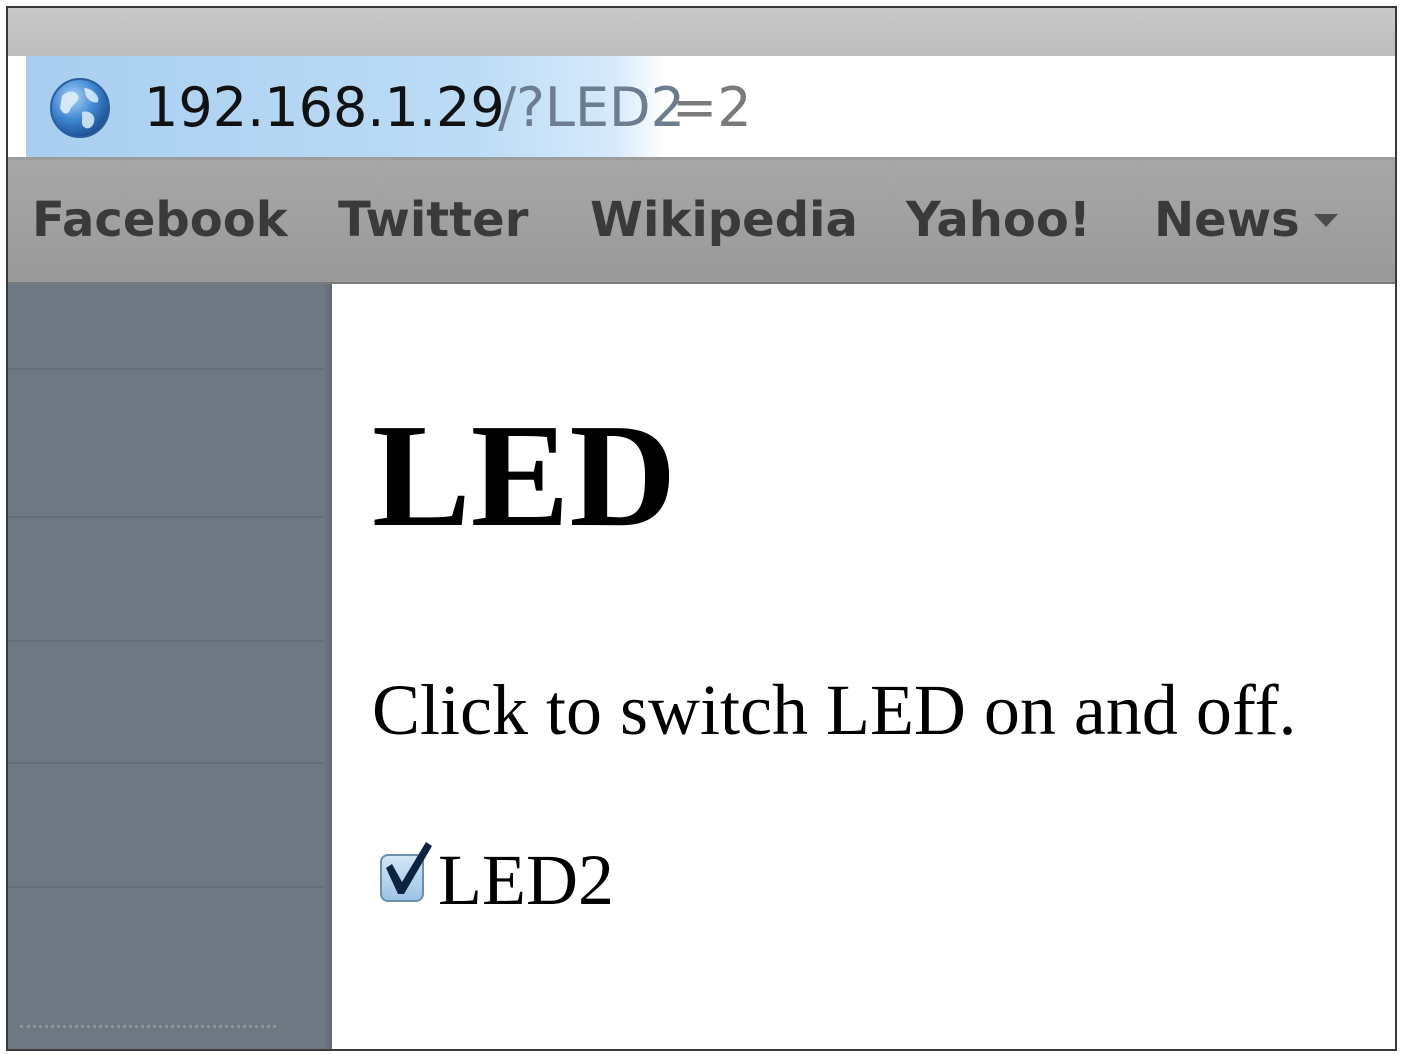  I want to click on address-bar: 192.168.1.29 /?LED2 =2, so click(701, 108).